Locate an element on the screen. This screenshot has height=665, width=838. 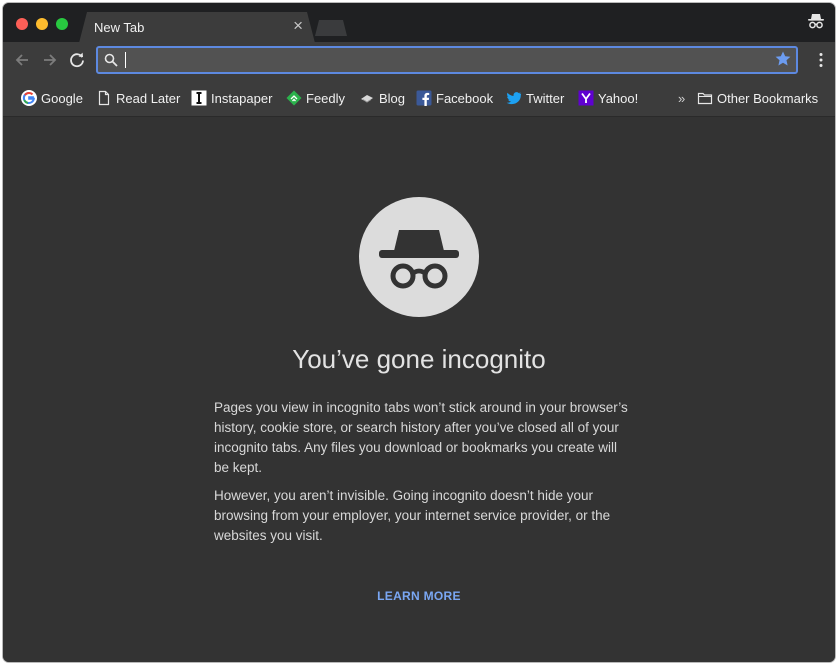
bookmark-twitter: Twitter is located at coordinates (535, 98).